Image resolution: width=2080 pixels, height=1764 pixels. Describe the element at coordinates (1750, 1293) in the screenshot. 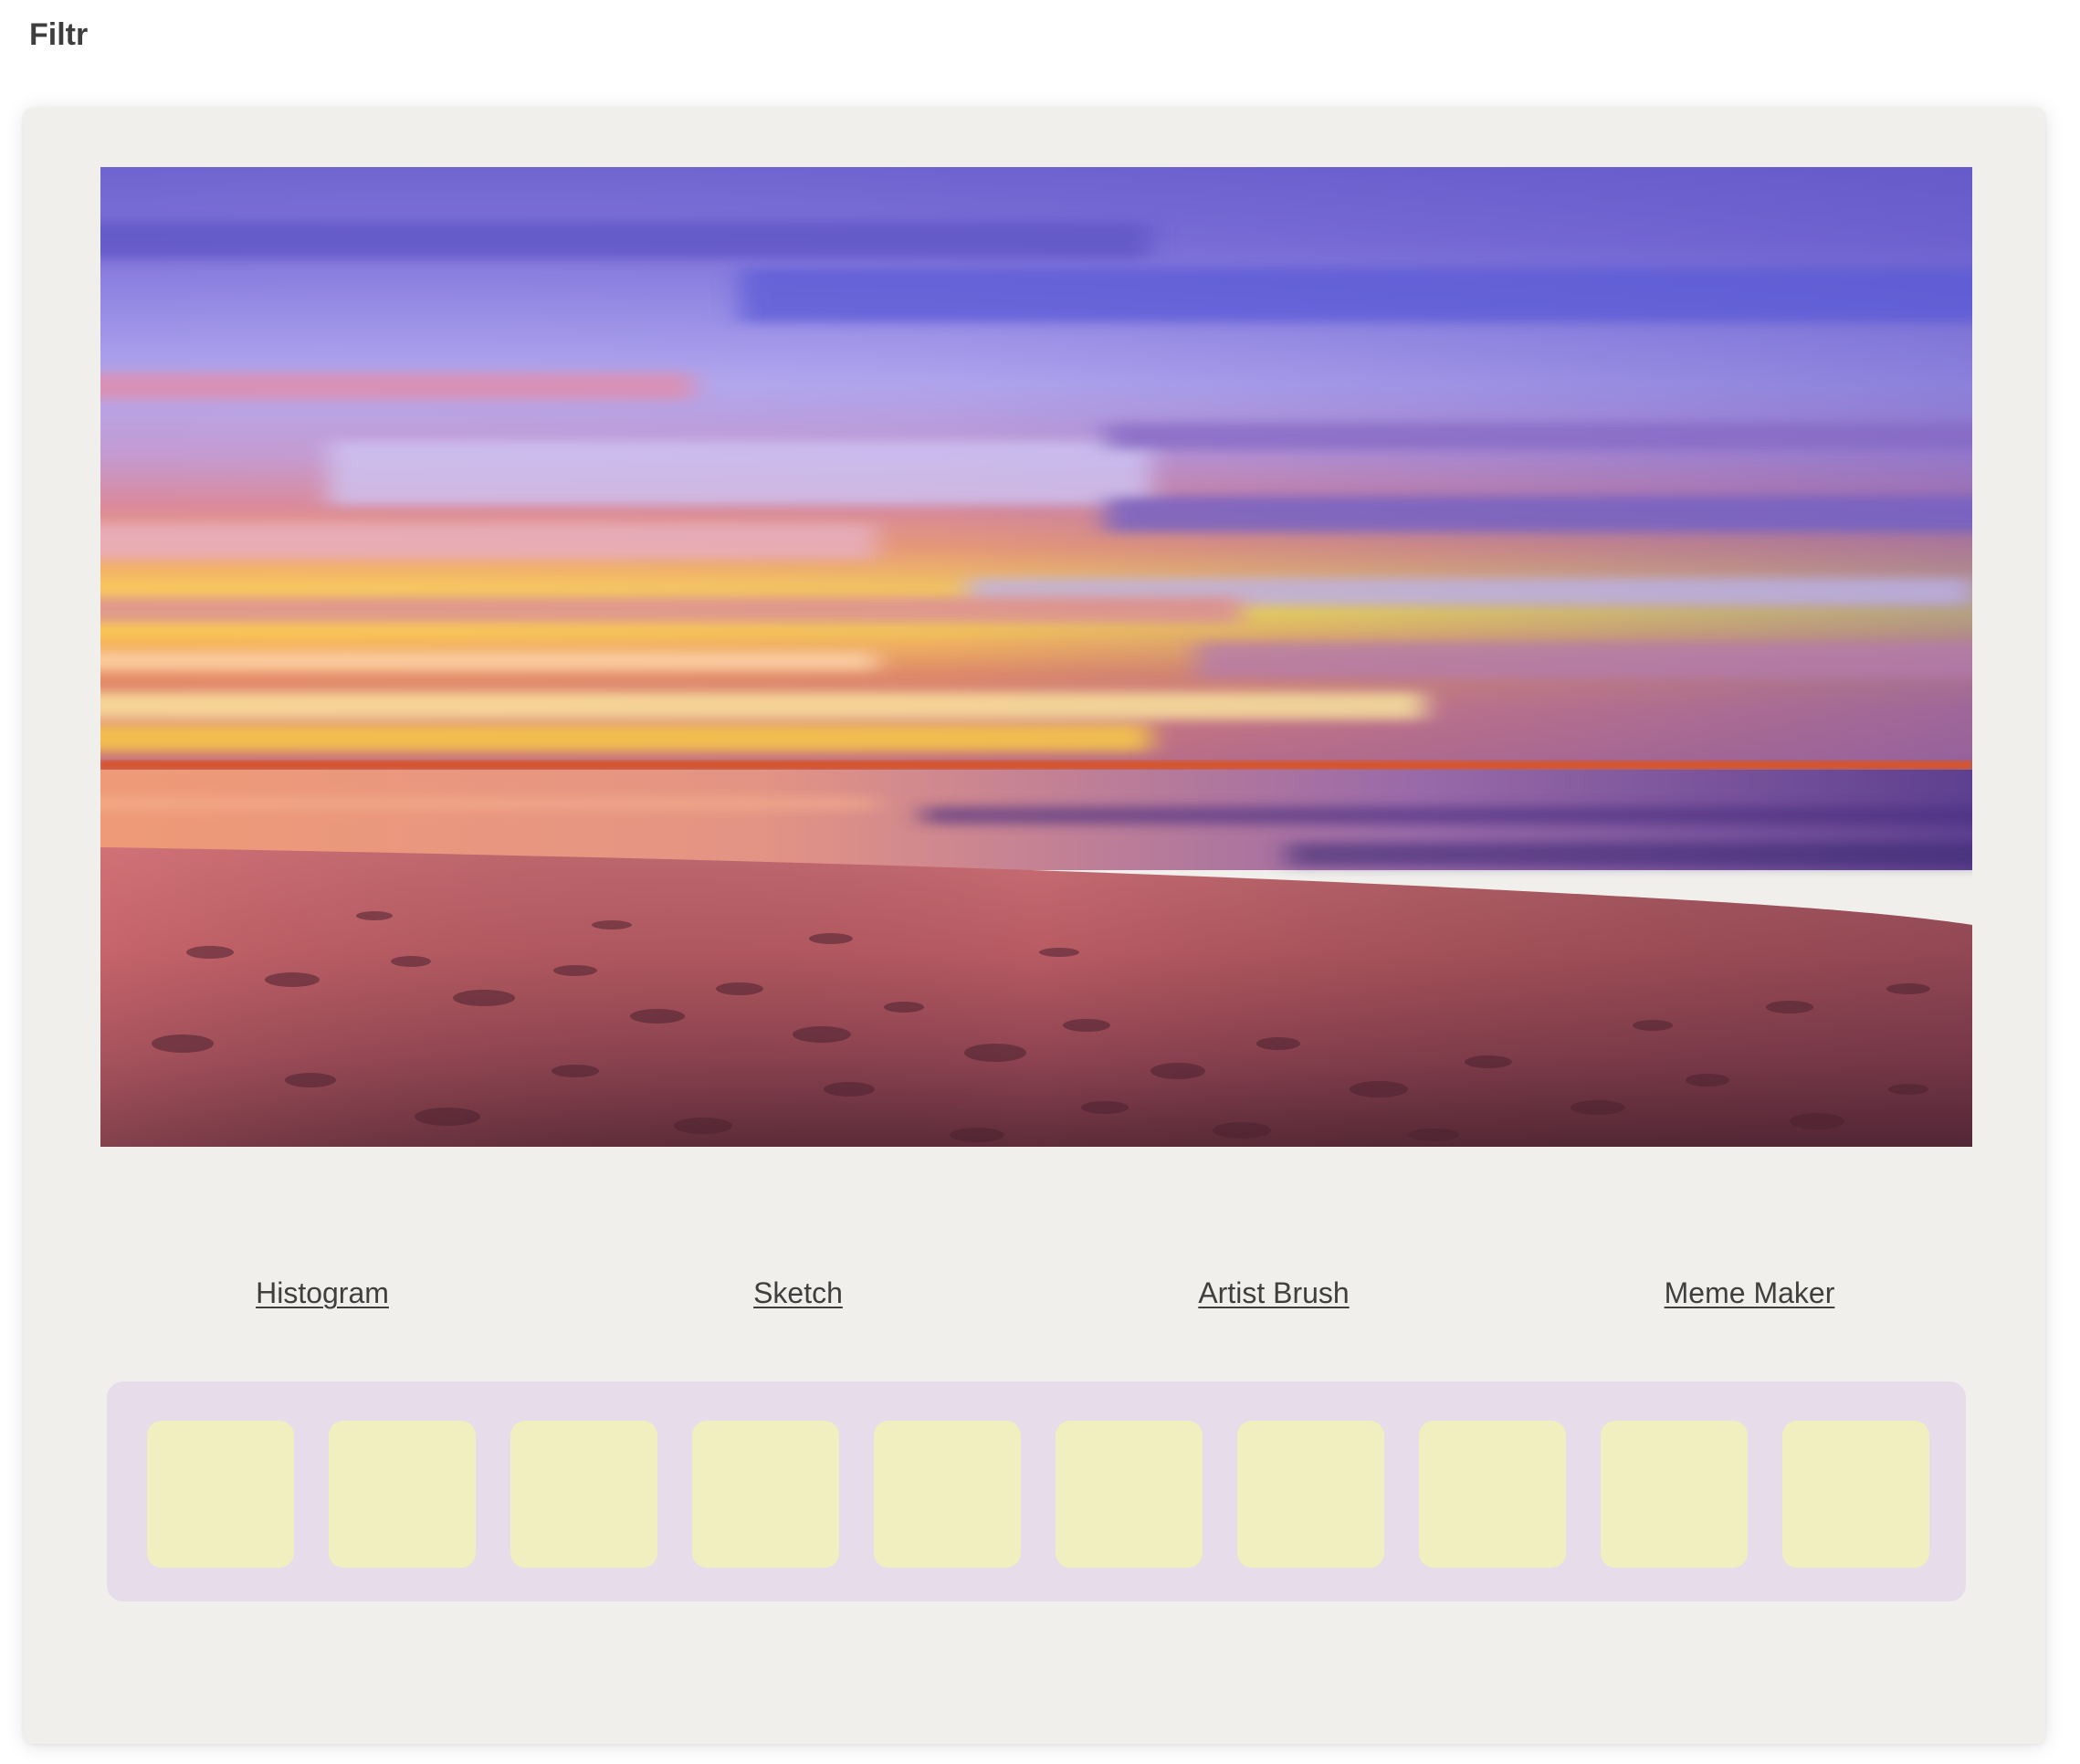

I see `filter-link-meme-maker: Meme Maker` at that location.